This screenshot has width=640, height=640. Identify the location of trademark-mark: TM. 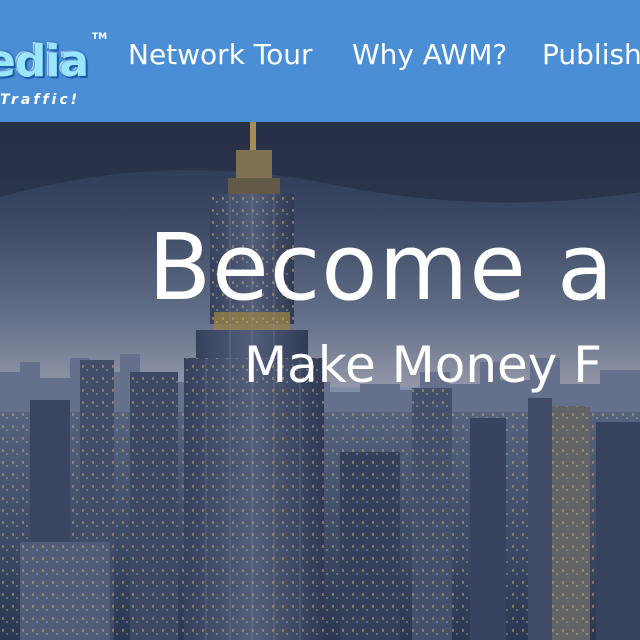
(100, 37).